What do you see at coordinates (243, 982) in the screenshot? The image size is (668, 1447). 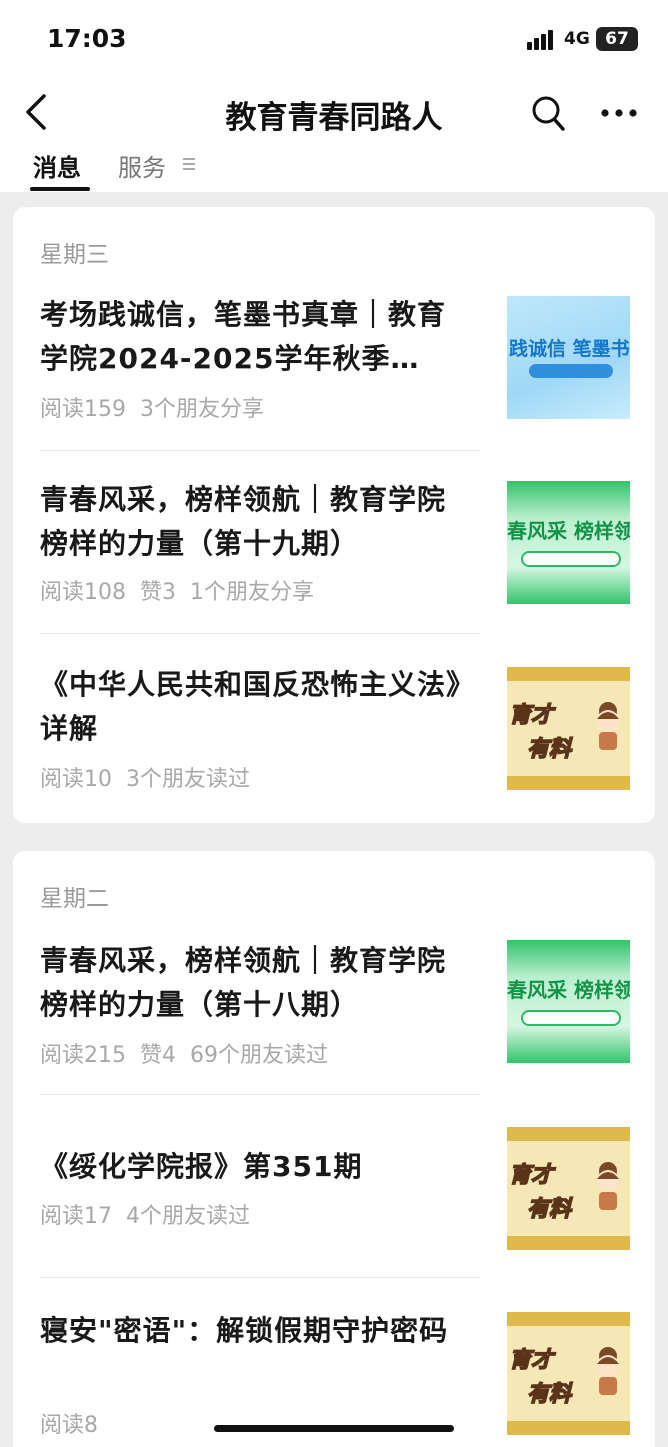 I see `article-title: 青春风采，榜样领航｜教育学院榜样的力量（第十八期）` at bounding box center [243, 982].